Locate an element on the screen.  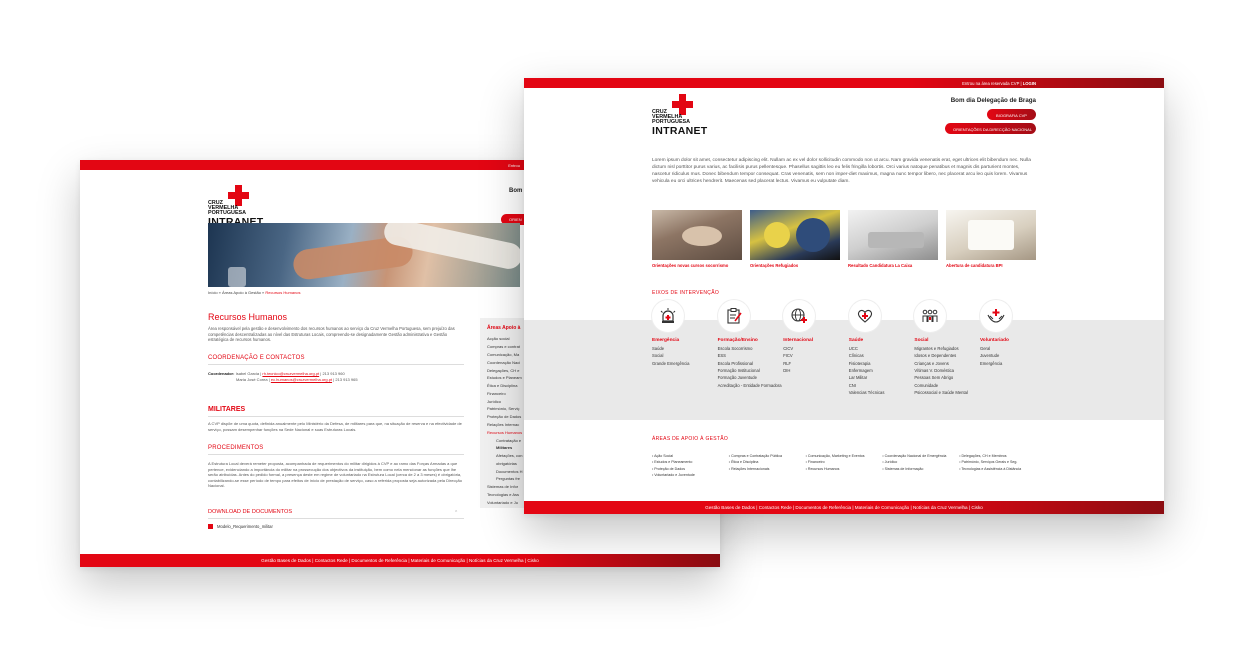
heart-icon is located at coordinates (864, 316).